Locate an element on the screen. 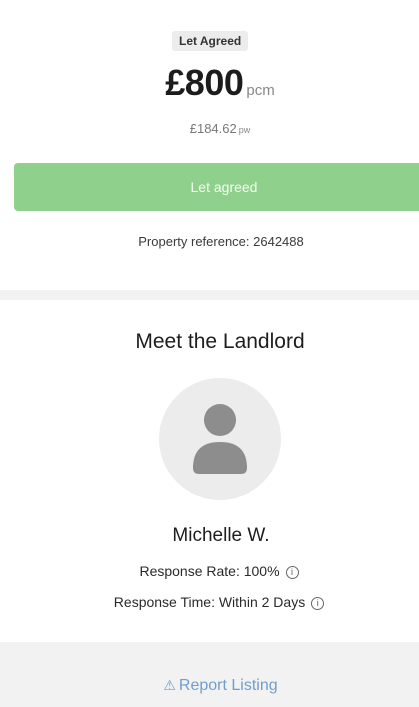  landlord-name: Michelle W. is located at coordinates (221, 535).